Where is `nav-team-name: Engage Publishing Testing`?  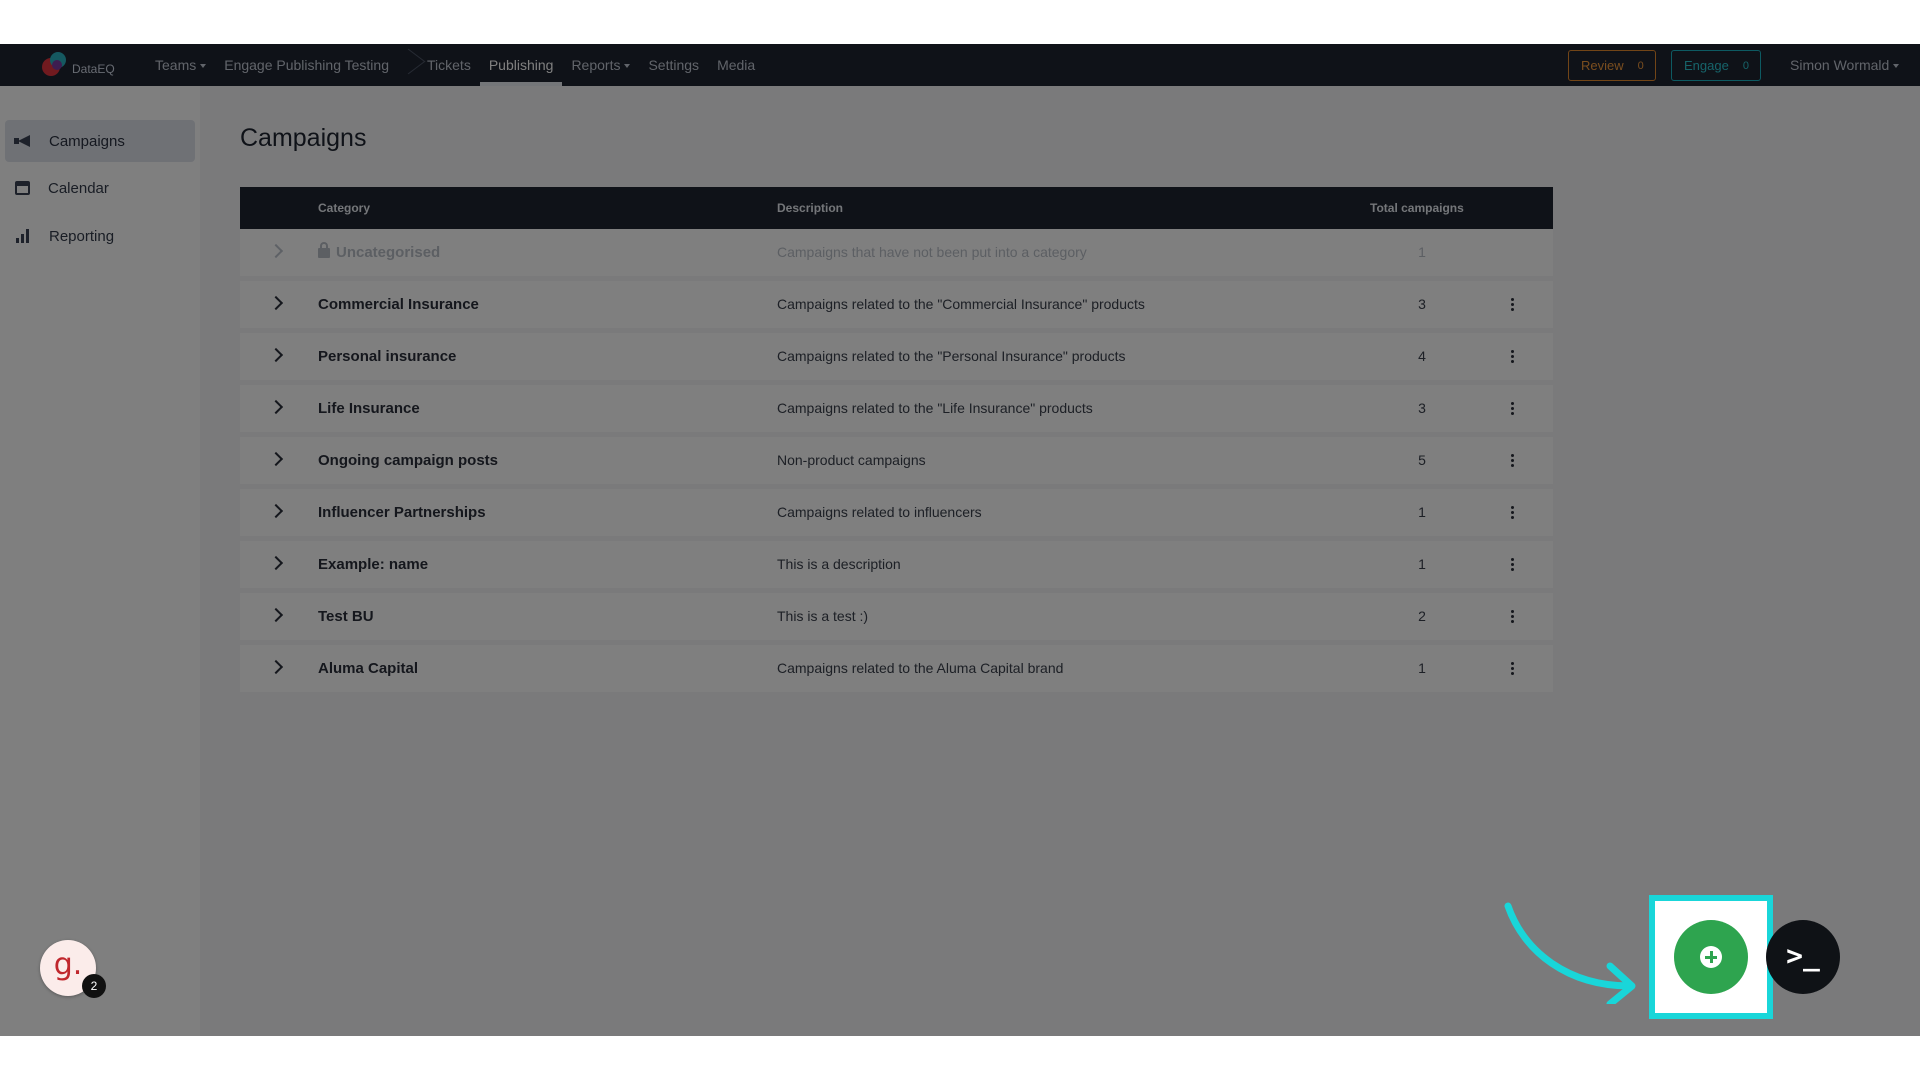 nav-team-name: Engage Publishing Testing is located at coordinates (306, 65).